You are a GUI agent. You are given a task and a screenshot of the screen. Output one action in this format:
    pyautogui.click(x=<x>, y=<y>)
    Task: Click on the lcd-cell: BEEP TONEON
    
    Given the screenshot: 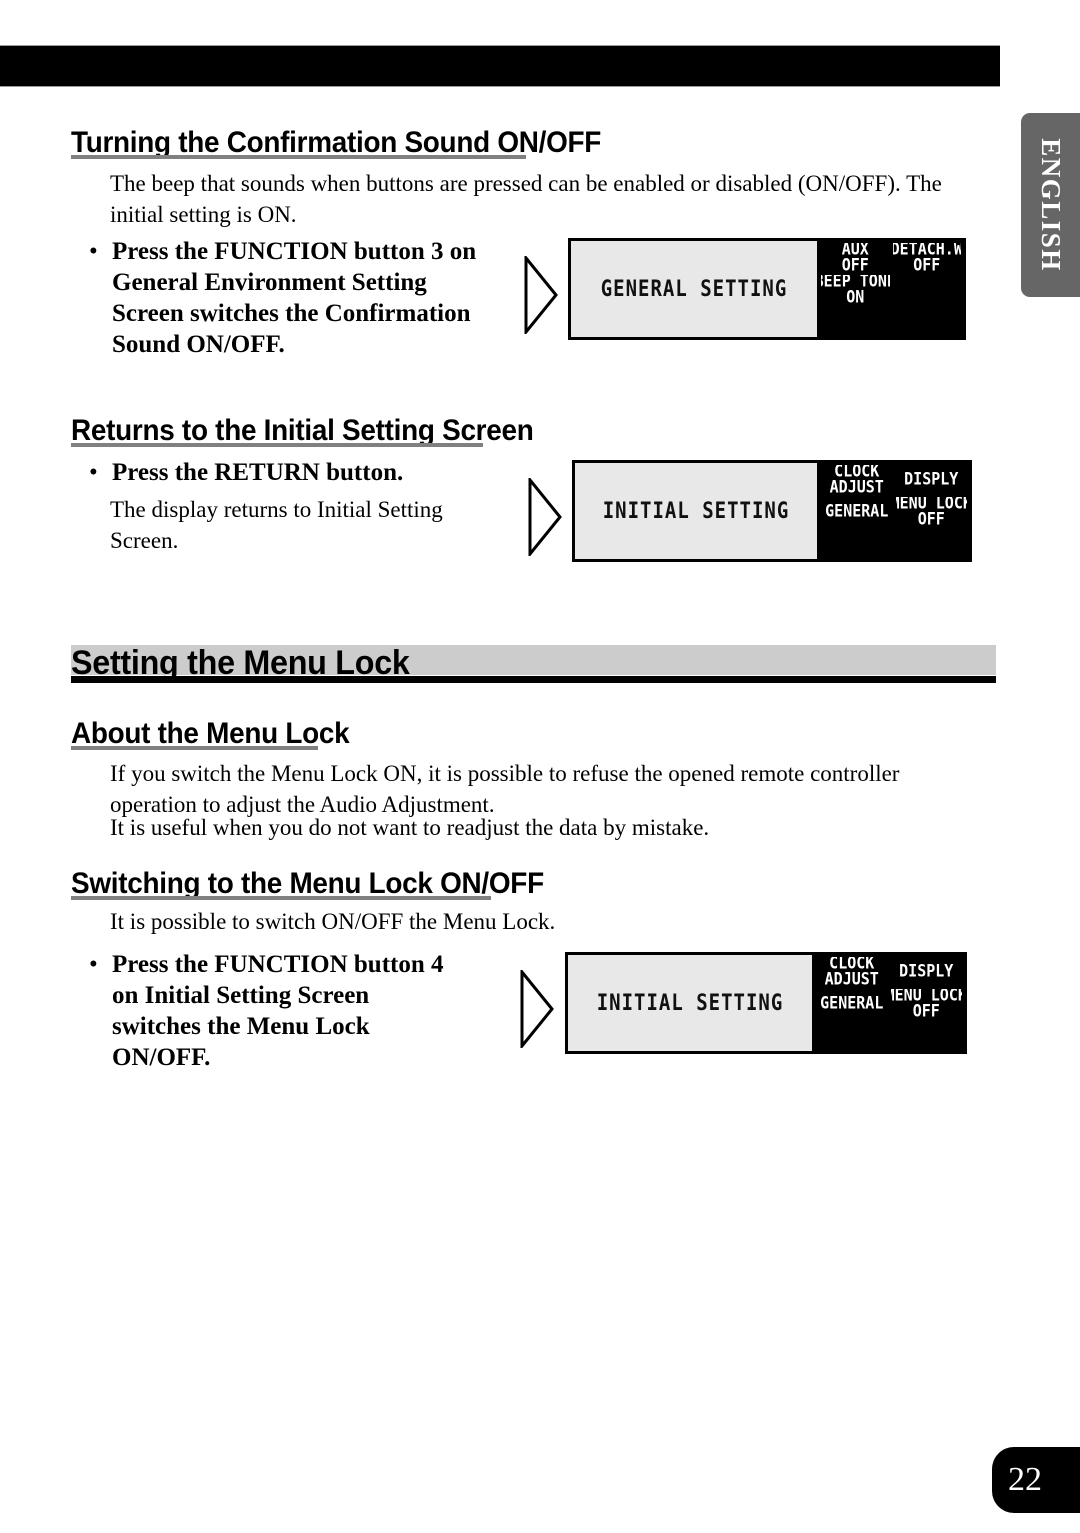 What is the action you would take?
    pyautogui.click(x=855, y=289)
    